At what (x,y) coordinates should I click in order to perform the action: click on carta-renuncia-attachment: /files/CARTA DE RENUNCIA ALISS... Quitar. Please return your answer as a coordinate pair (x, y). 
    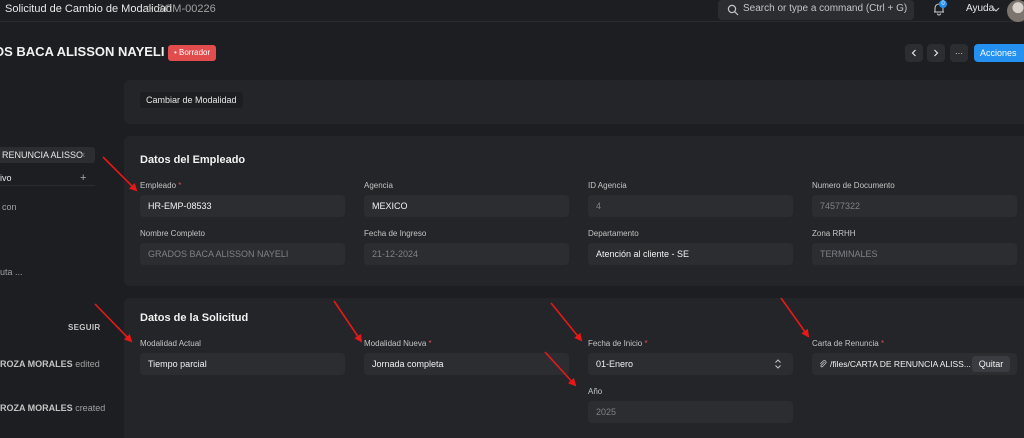
    Looking at the image, I should click on (914, 364).